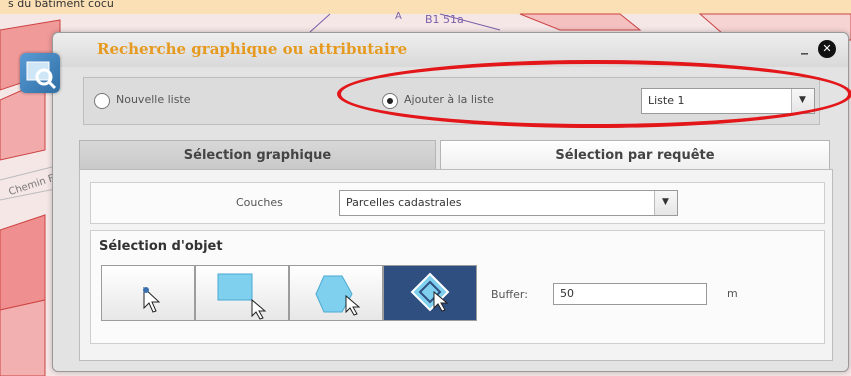 Image resolution: width=851 pixels, height=376 pixels. I want to click on buffer-value: 50, so click(567, 293).